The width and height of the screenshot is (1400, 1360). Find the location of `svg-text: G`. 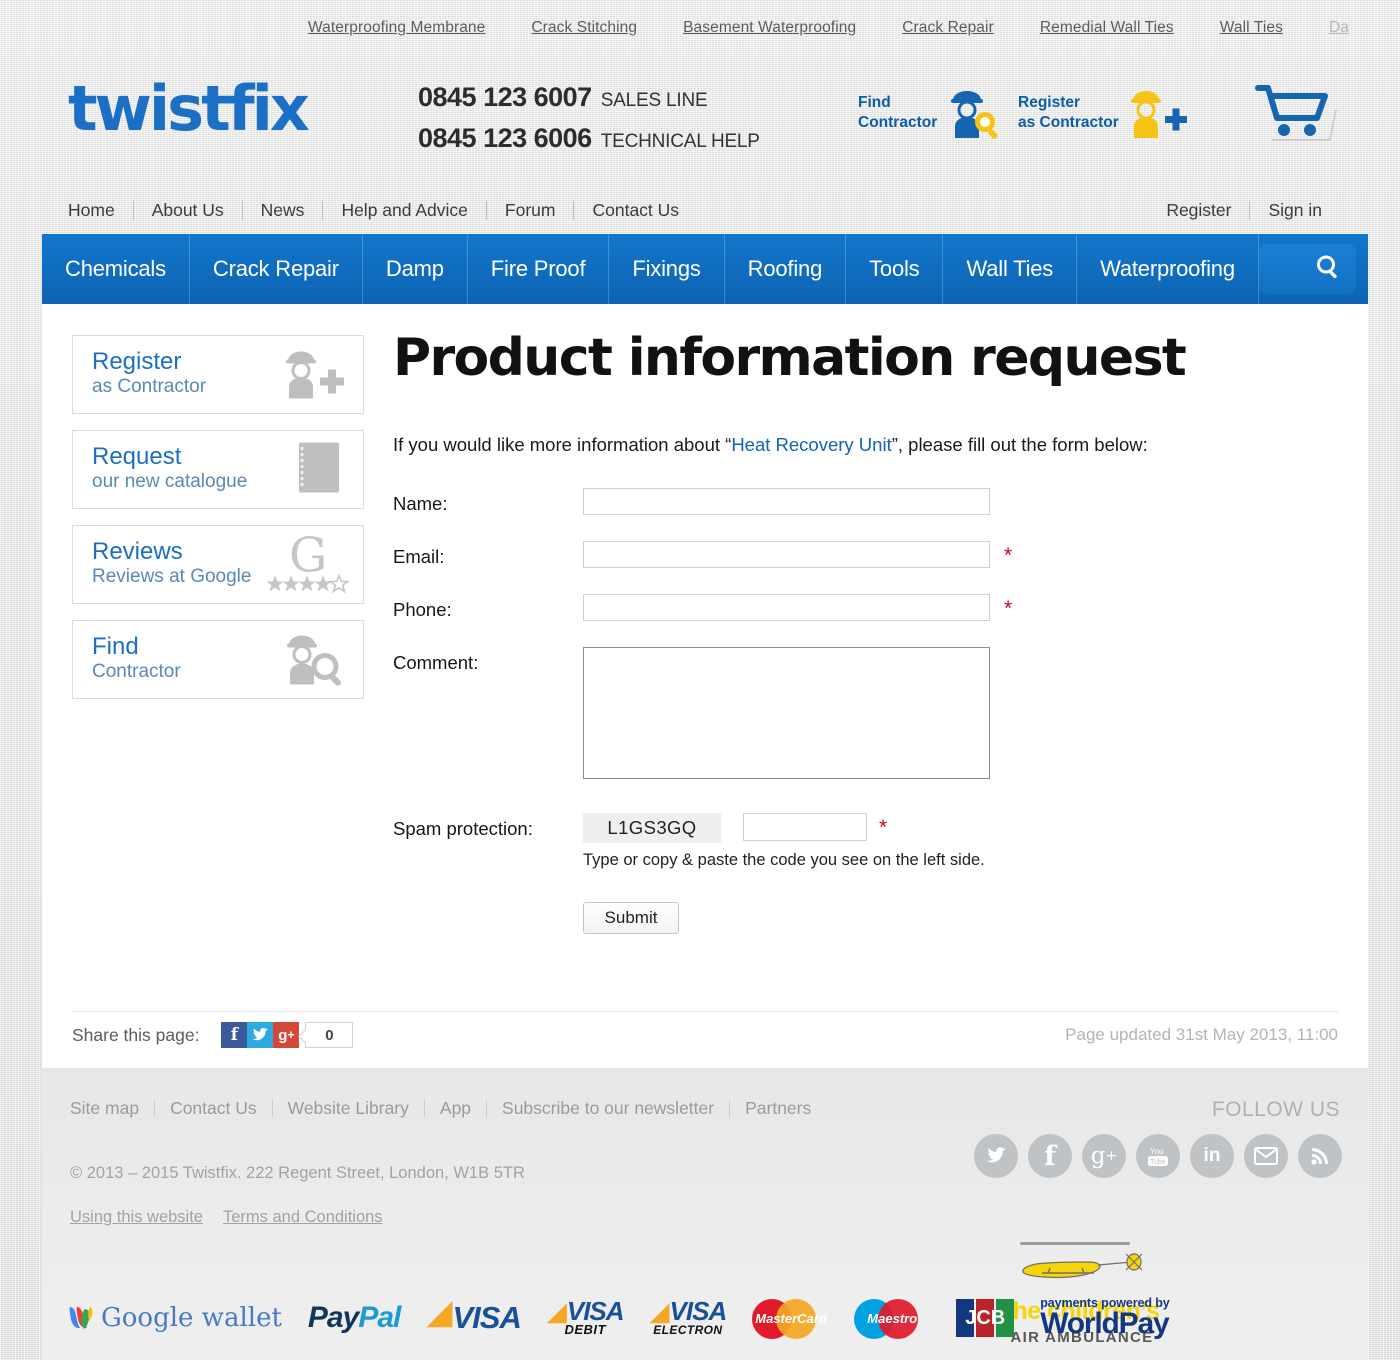

svg-text: G is located at coordinates (308, 557).